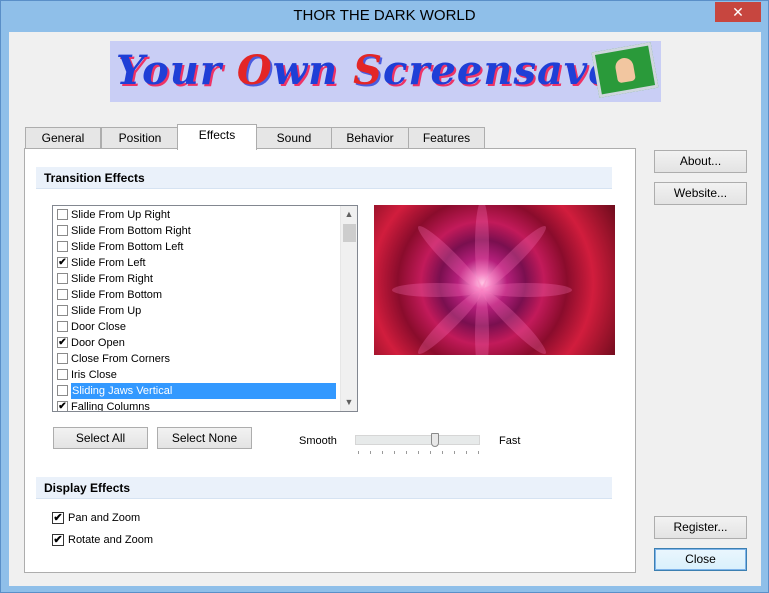  Describe the element at coordinates (217, 137) in the screenshot. I see `tab-effects: Effects` at that location.